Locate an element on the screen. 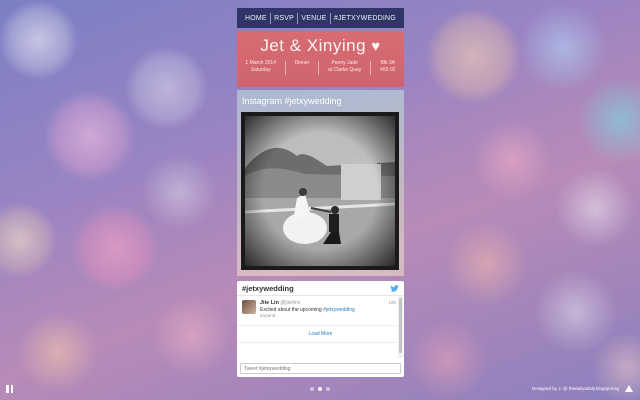  heart-icon: ♥ is located at coordinates (376, 46).